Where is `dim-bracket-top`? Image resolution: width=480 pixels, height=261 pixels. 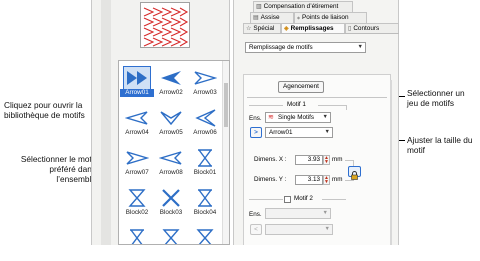
dim-bracket-top is located at coordinates (349, 160).